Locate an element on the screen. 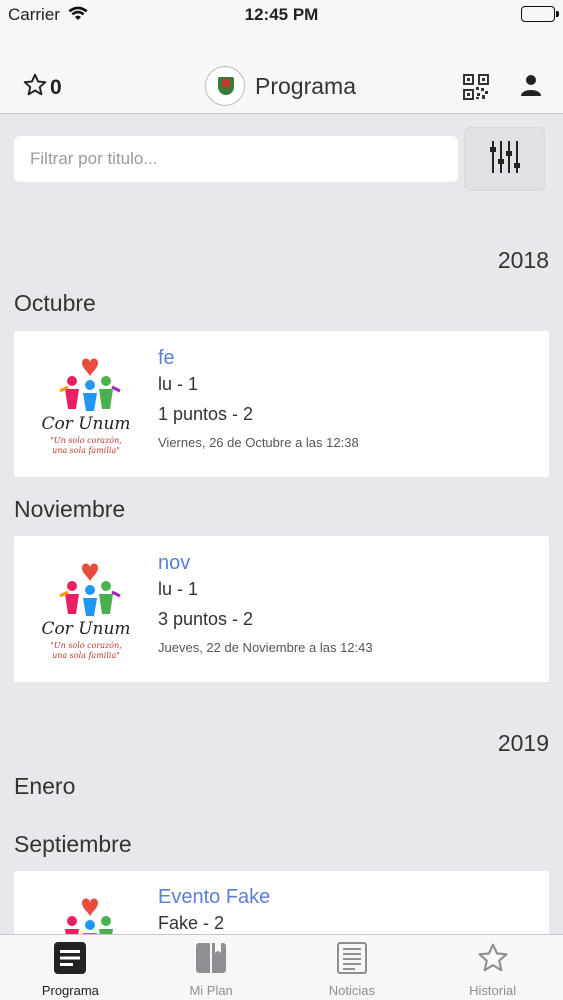 The image size is (563, 1000). event-title: Evento Fake is located at coordinates (214, 897).